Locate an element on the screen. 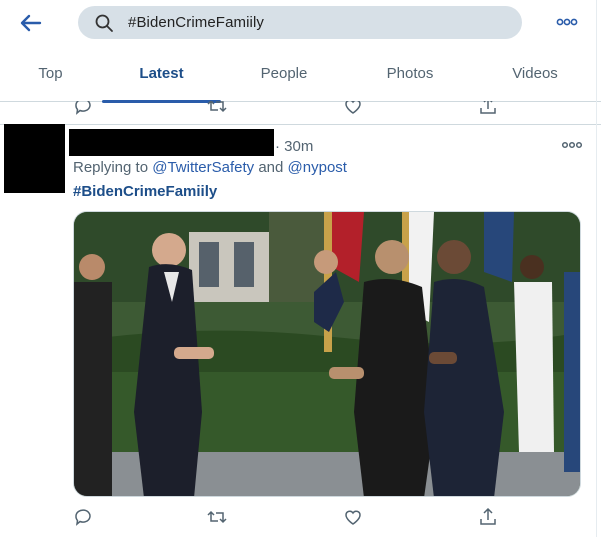 This screenshot has width=601, height=537. replying-to: Replying to @TwitterSafety and @nypost is located at coordinates (210, 167).